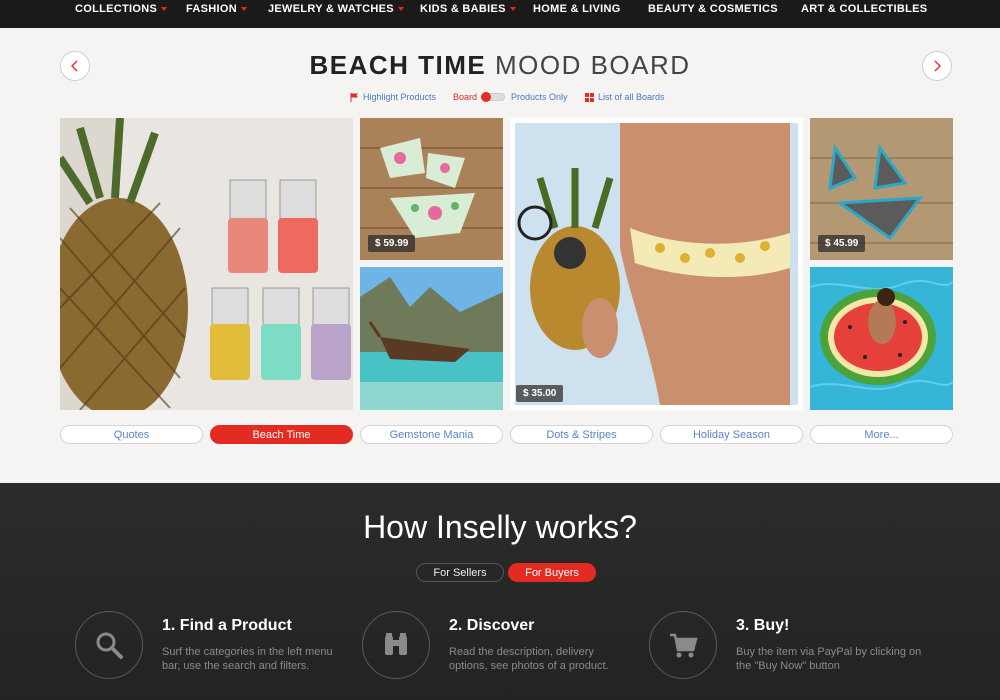  What do you see at coordinates (592, 65) in the screenshot?
I see `board-title-light: MOOD BOARD` at bounding box center [592, 65].